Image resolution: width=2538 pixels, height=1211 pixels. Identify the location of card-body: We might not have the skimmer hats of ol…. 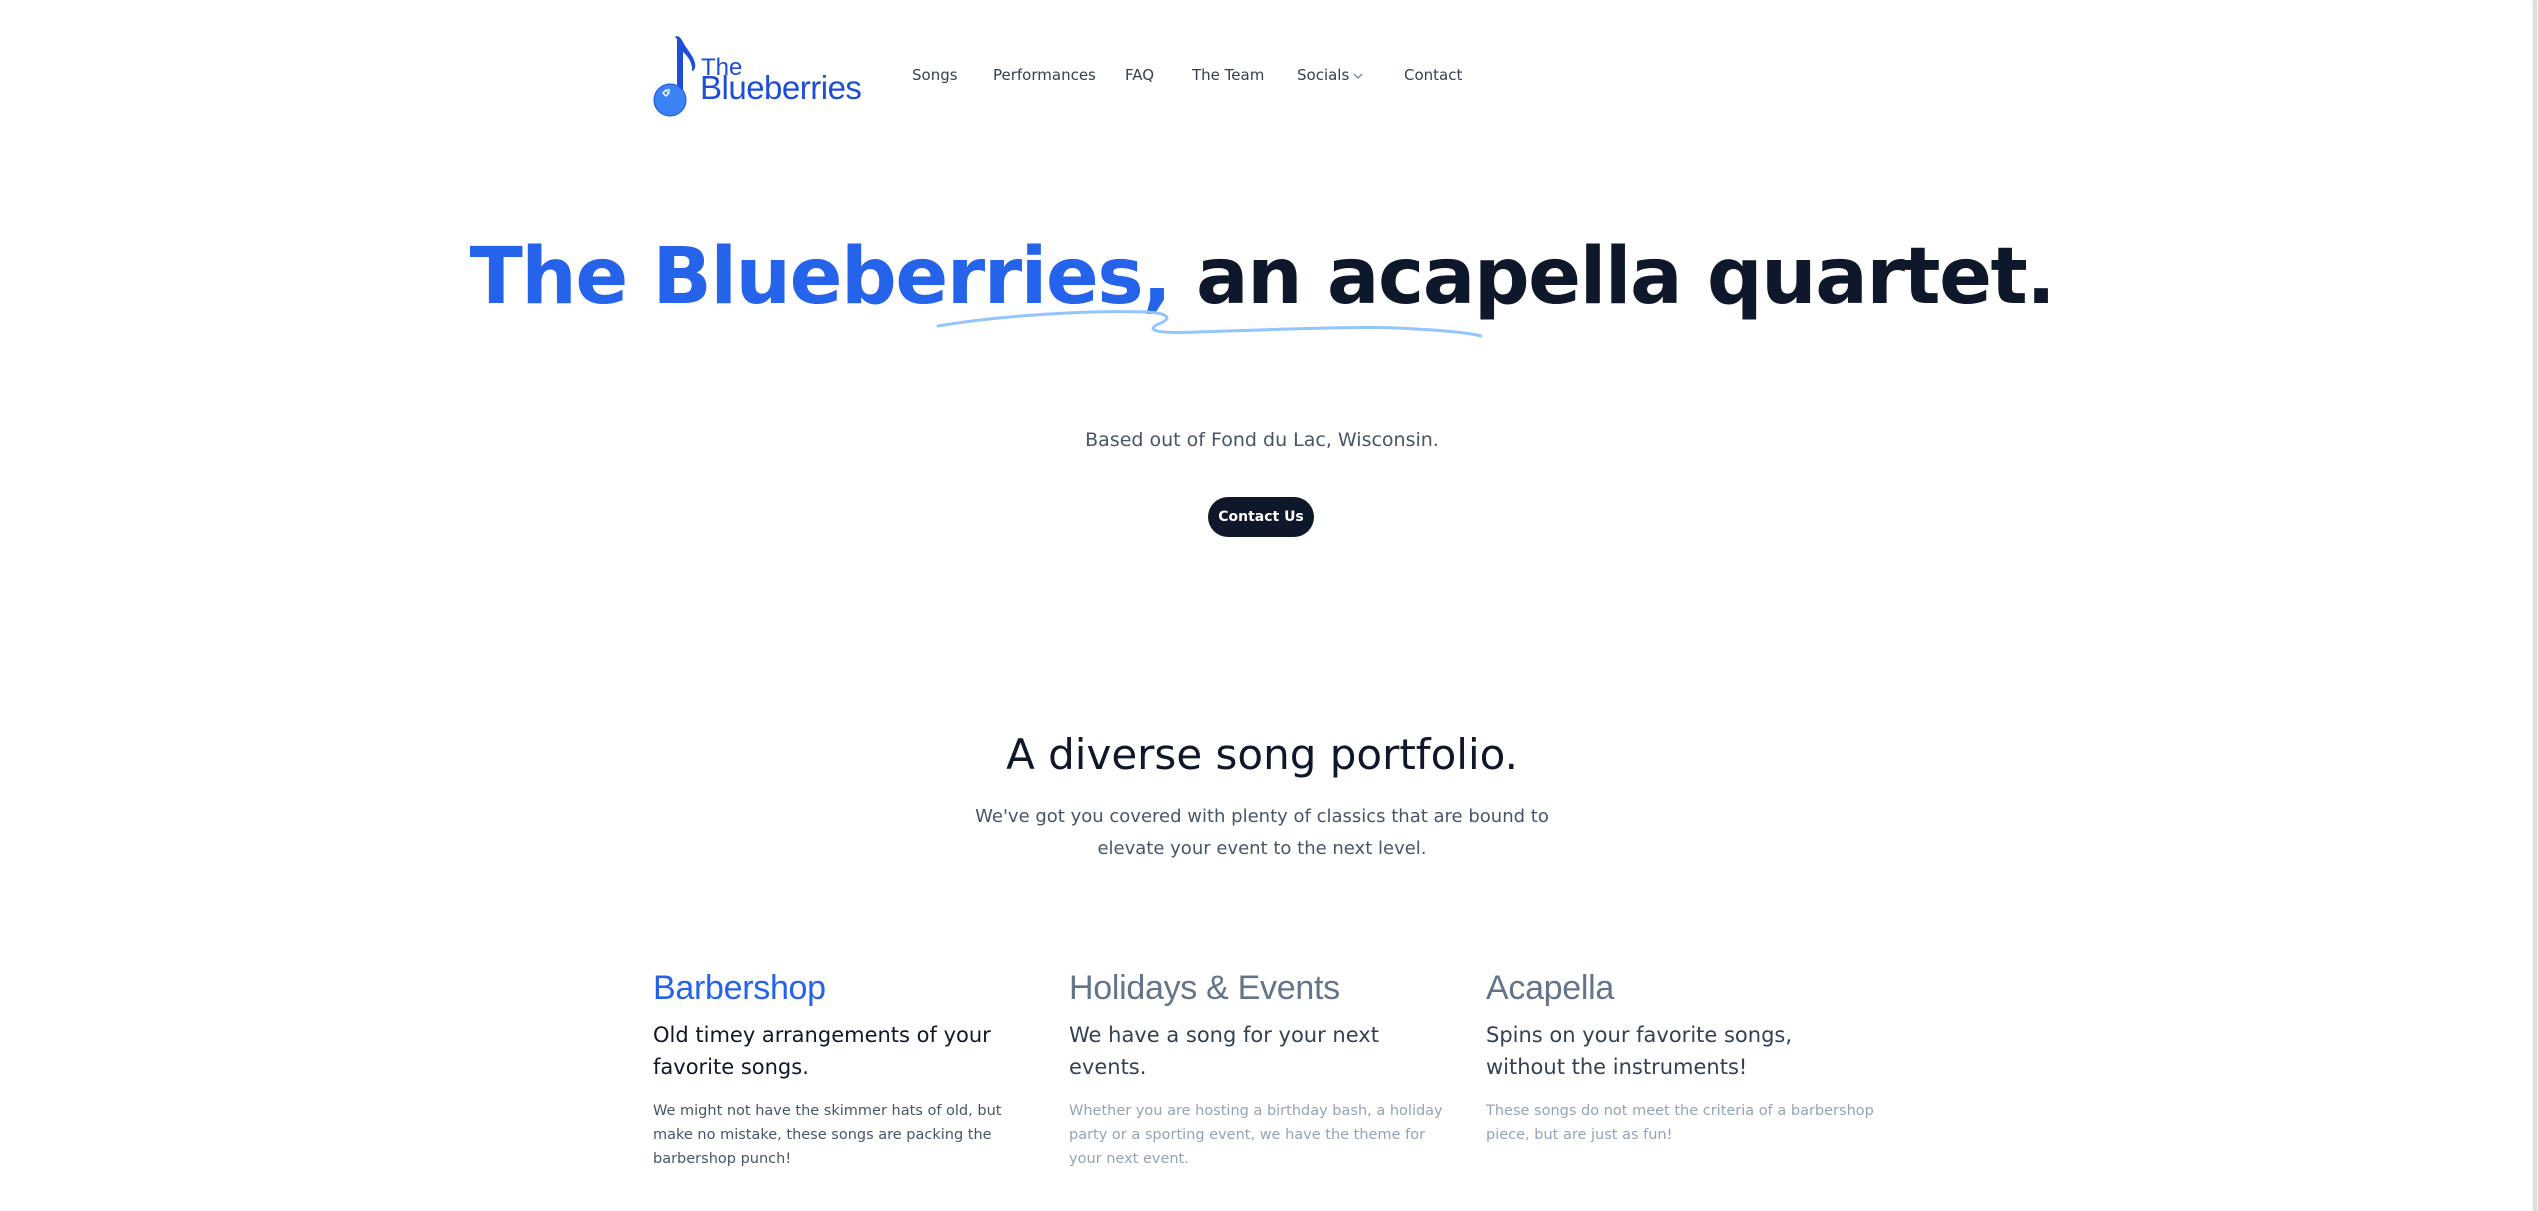
(827, 1135).